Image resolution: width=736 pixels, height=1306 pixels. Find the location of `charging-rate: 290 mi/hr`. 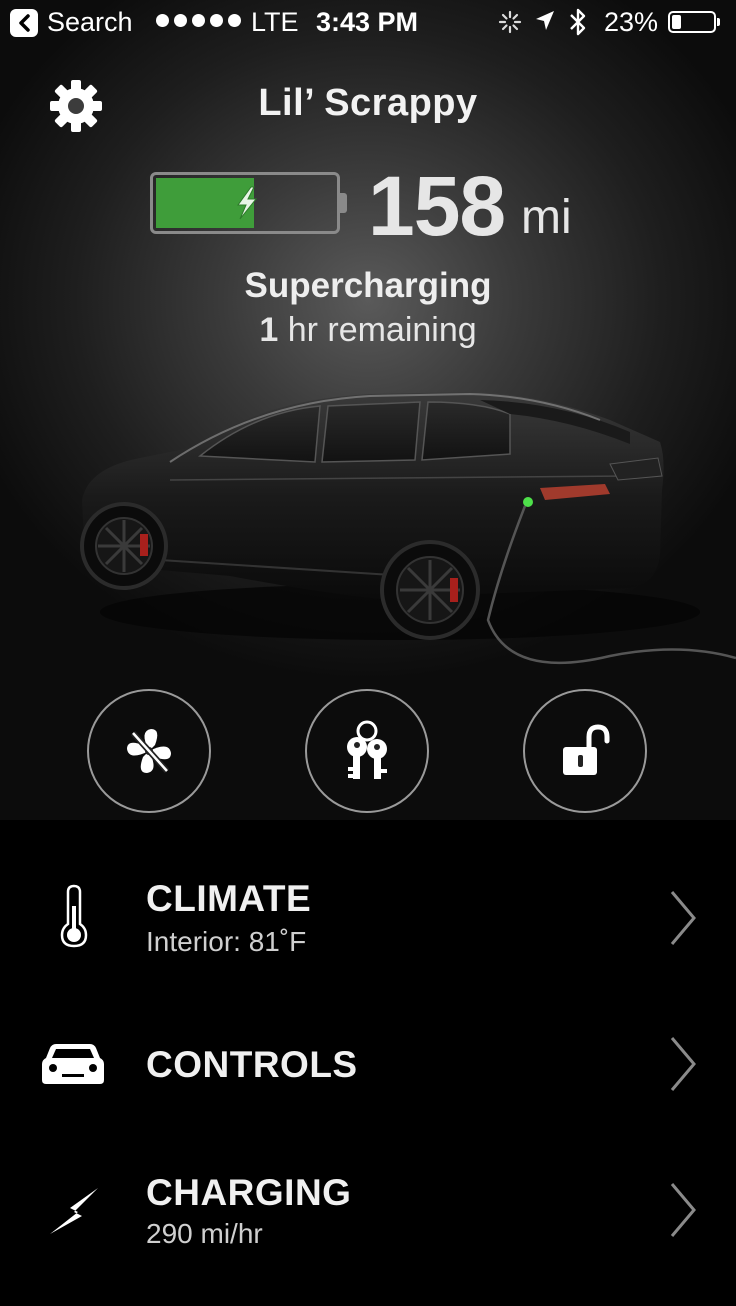

charging-rate: 290 mi/hr is located at coordinates (204, 1233).